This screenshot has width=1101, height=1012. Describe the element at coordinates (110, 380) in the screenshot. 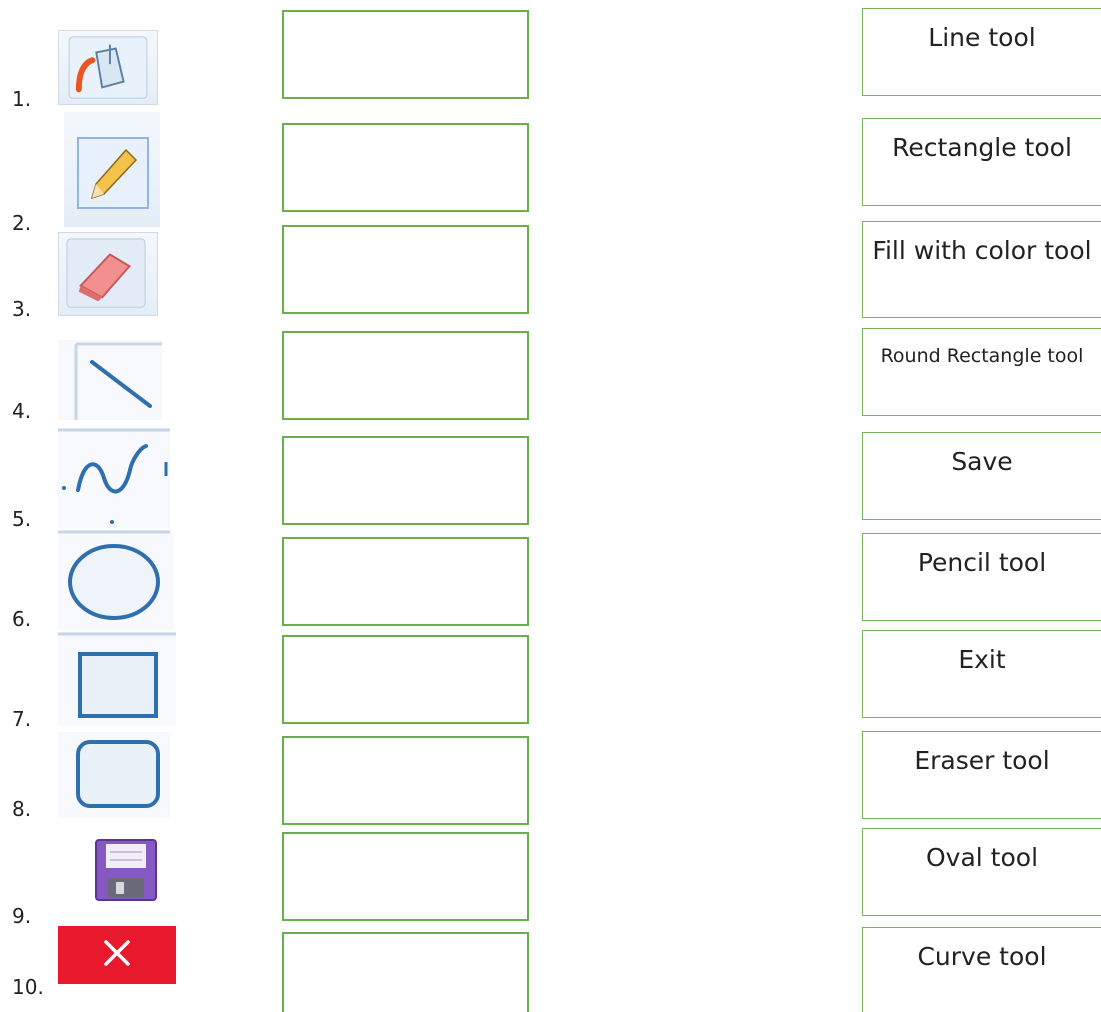

I see `line-icon` at that location.